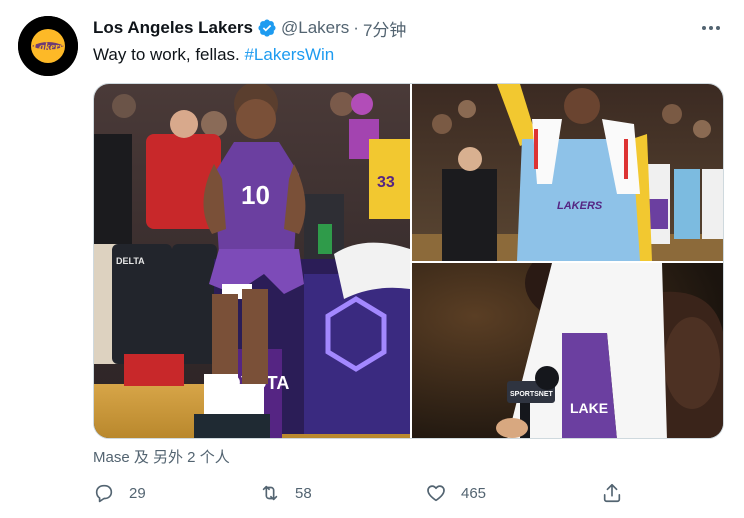 This screenshot has height=518, width=744. I want to click on tagged-people-link: Mase 及 另外 2 个人, so click(161, 456).